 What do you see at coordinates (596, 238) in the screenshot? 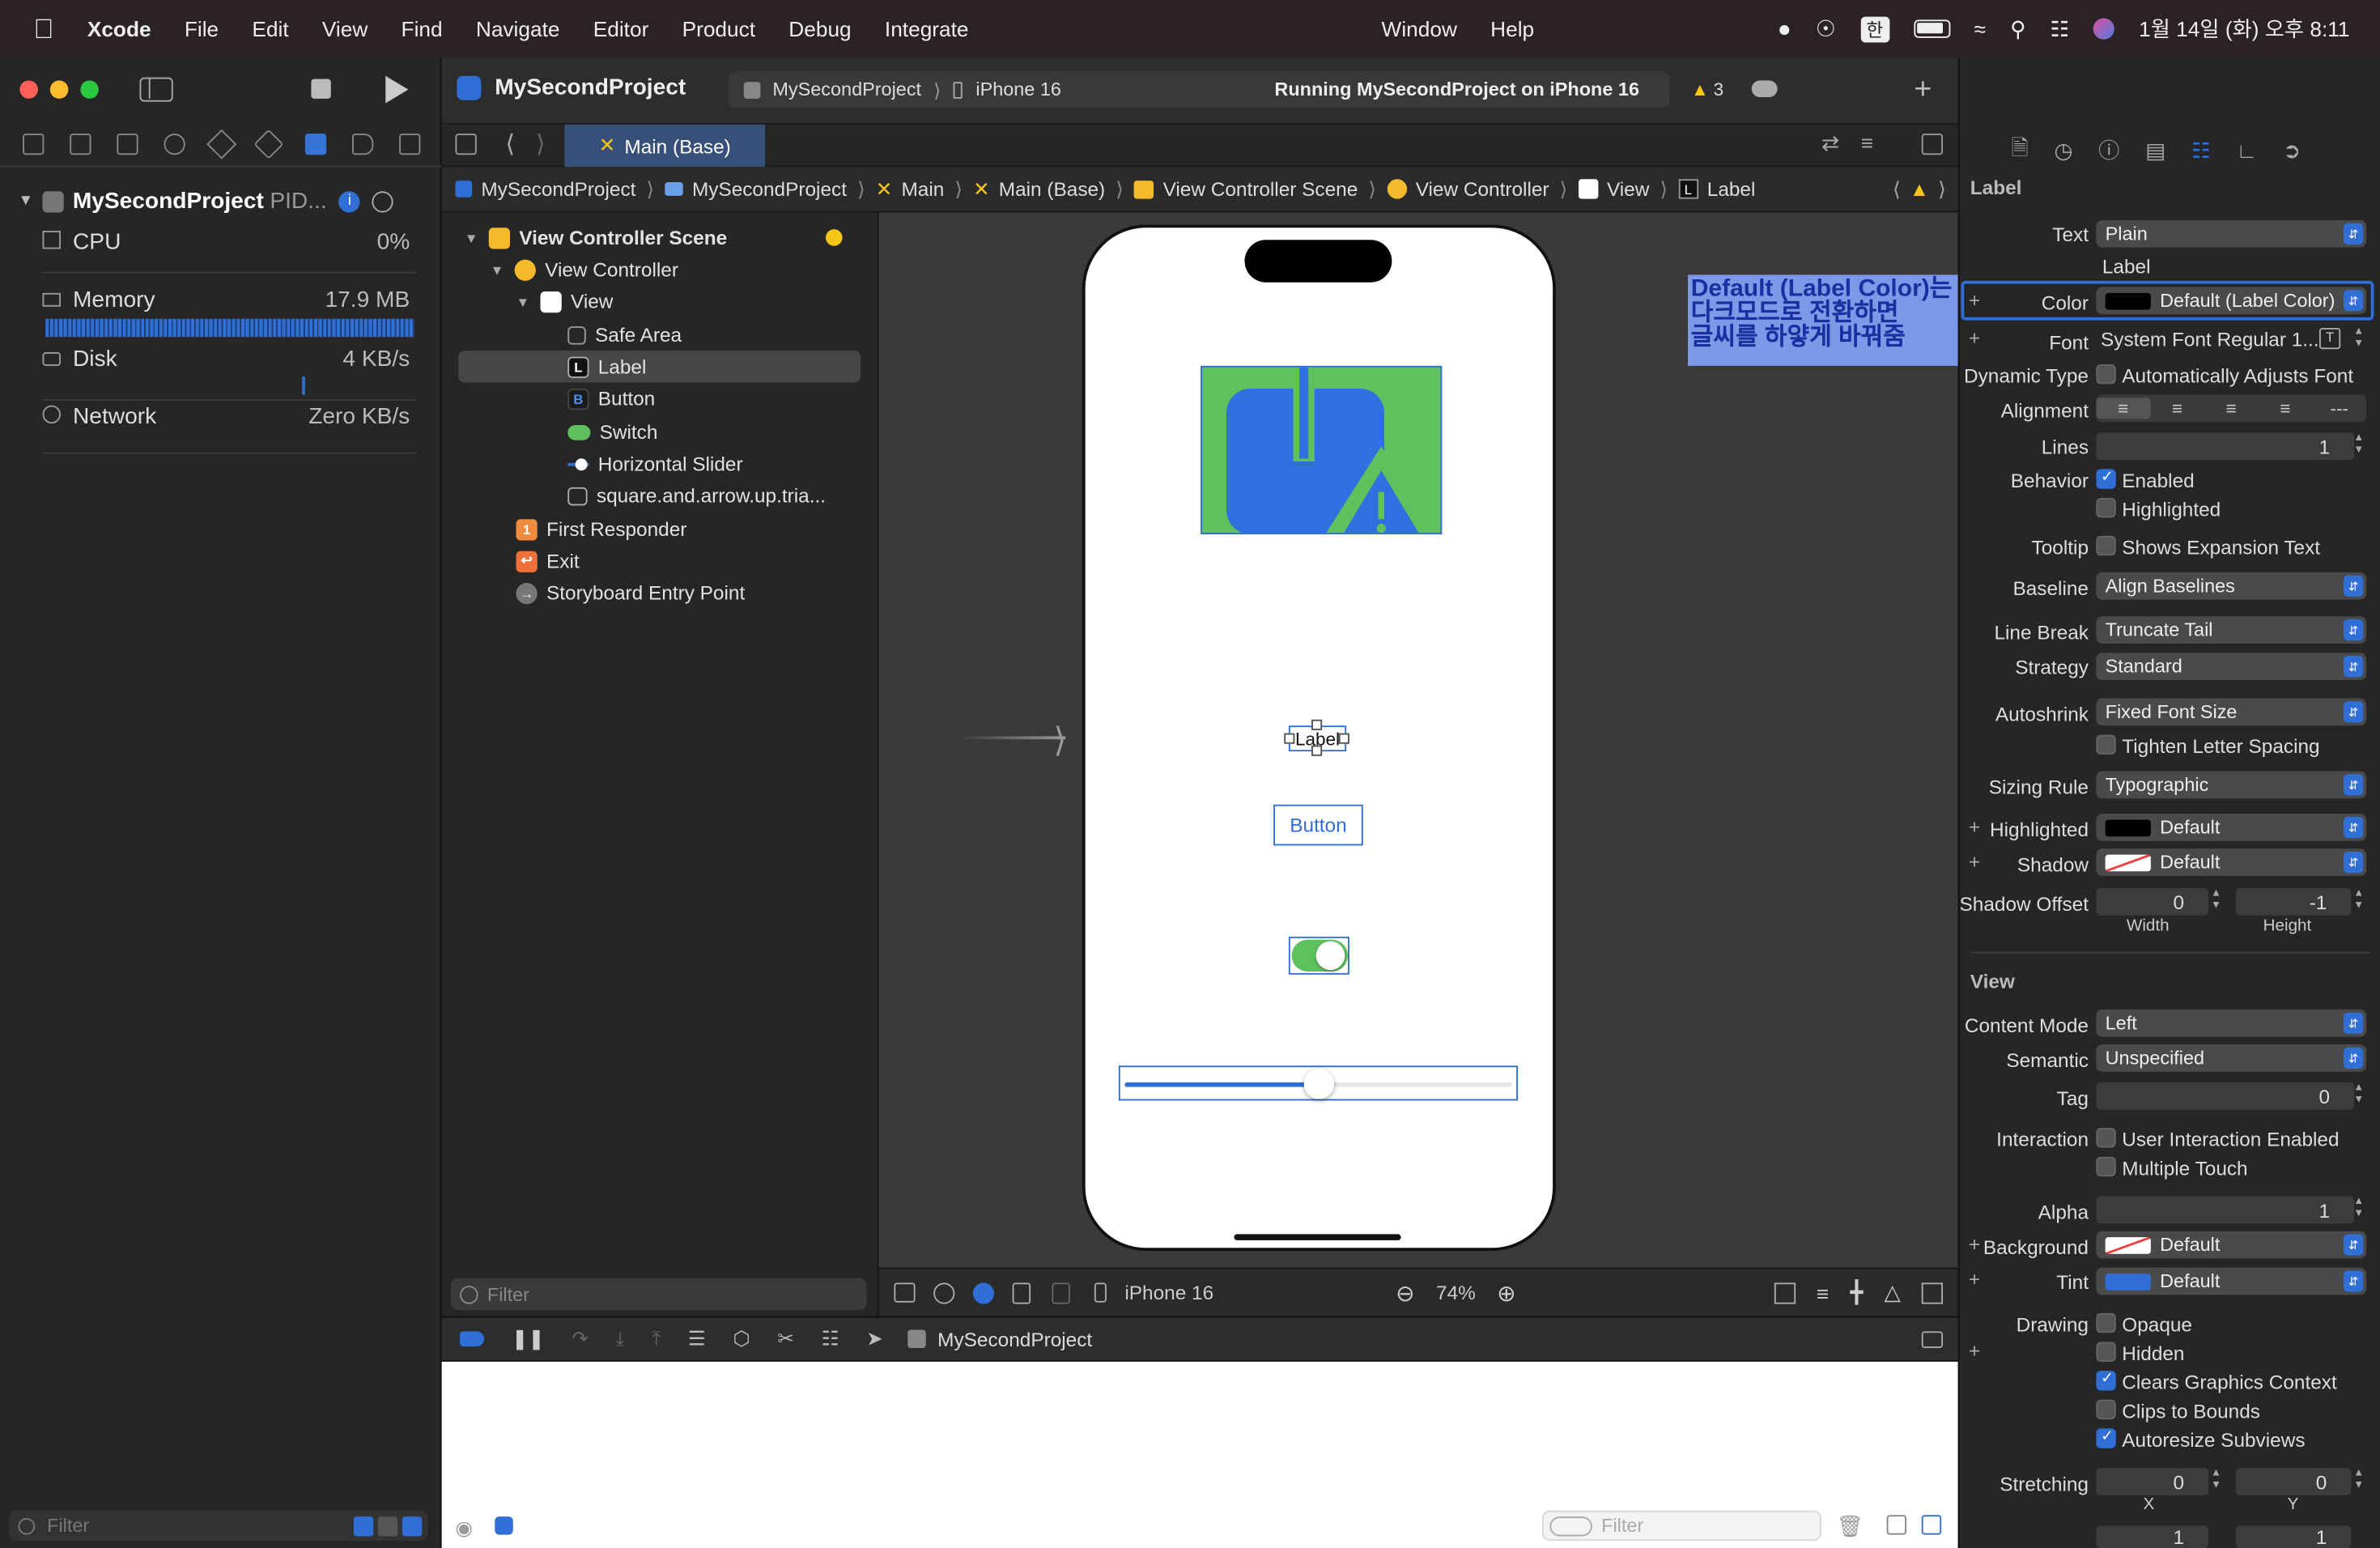
I see `outline-row-scene: ▼ View Controller Scene` at bounding box center [596, 238].